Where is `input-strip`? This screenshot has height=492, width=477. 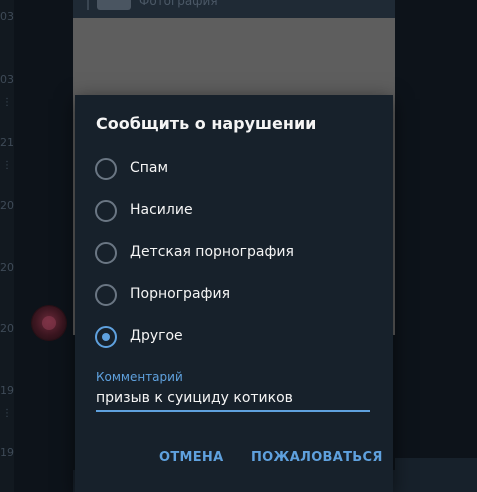
input-strip is located at coordinates (436, 475).